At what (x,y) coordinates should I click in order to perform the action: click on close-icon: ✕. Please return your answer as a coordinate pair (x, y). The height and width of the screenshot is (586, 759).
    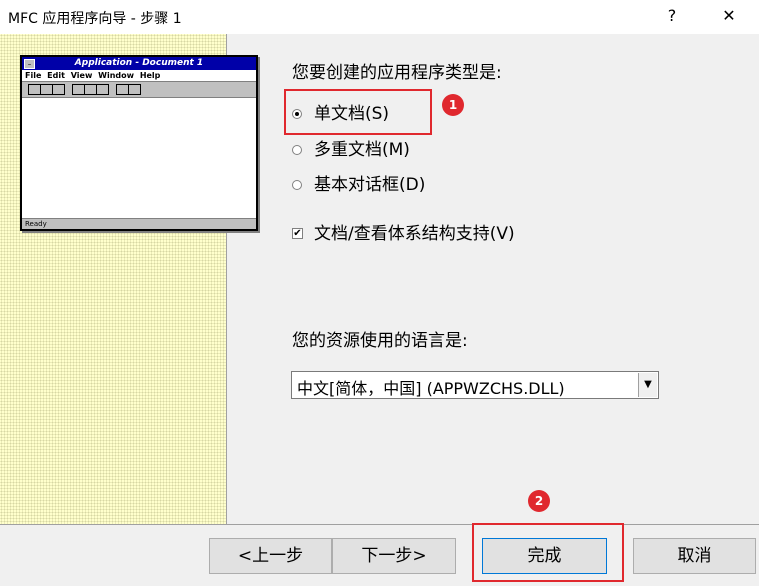
    Looking at the image, I should click on (729, 15).